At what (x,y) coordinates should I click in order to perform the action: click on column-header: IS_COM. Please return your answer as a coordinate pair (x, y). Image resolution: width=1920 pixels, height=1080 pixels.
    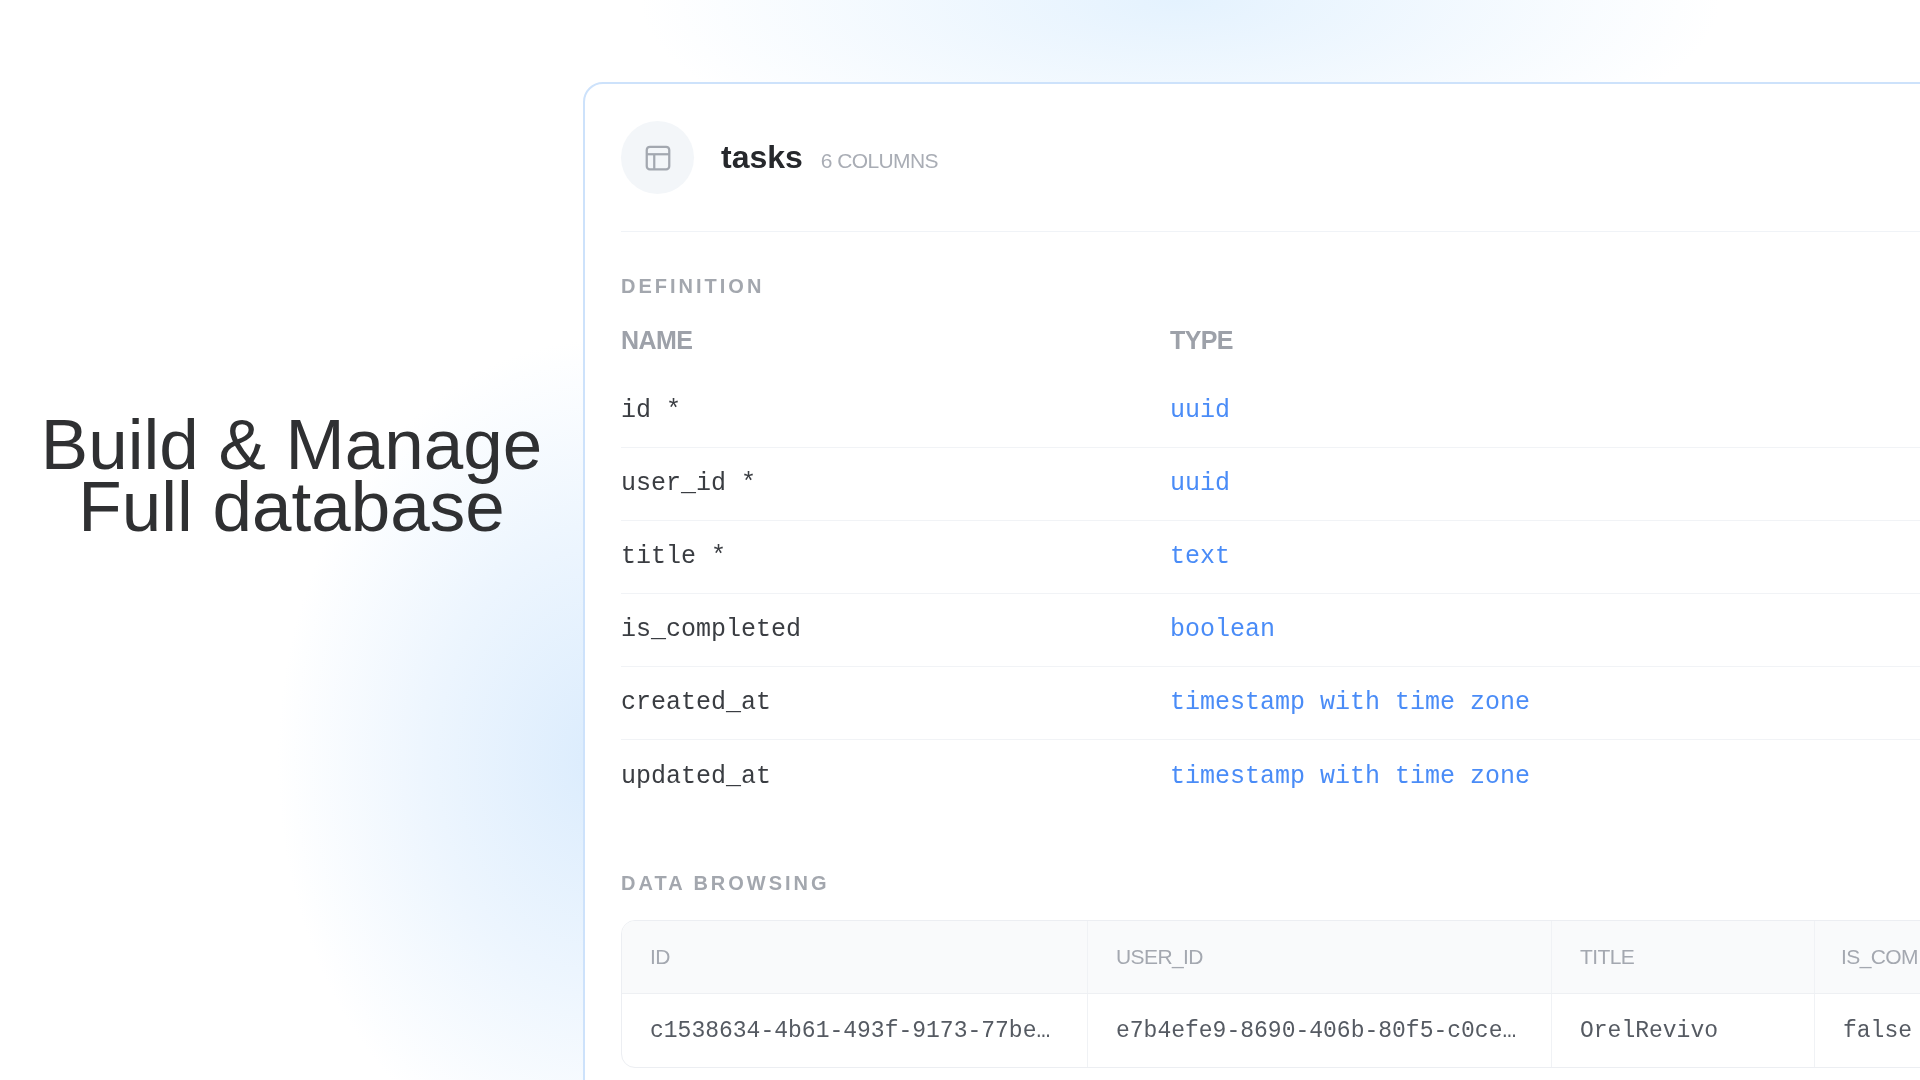
    Looking at the image, I should click on (1867, 957).